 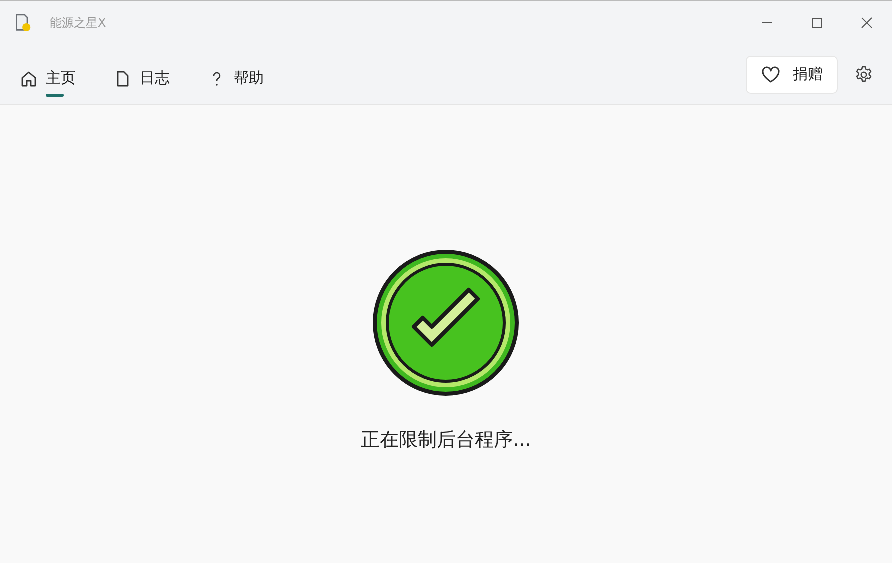 What do you see at coordinates (78, 23) in the screenshot?
I see `window-title: 能源之星X` at bounding box center [78, 23].